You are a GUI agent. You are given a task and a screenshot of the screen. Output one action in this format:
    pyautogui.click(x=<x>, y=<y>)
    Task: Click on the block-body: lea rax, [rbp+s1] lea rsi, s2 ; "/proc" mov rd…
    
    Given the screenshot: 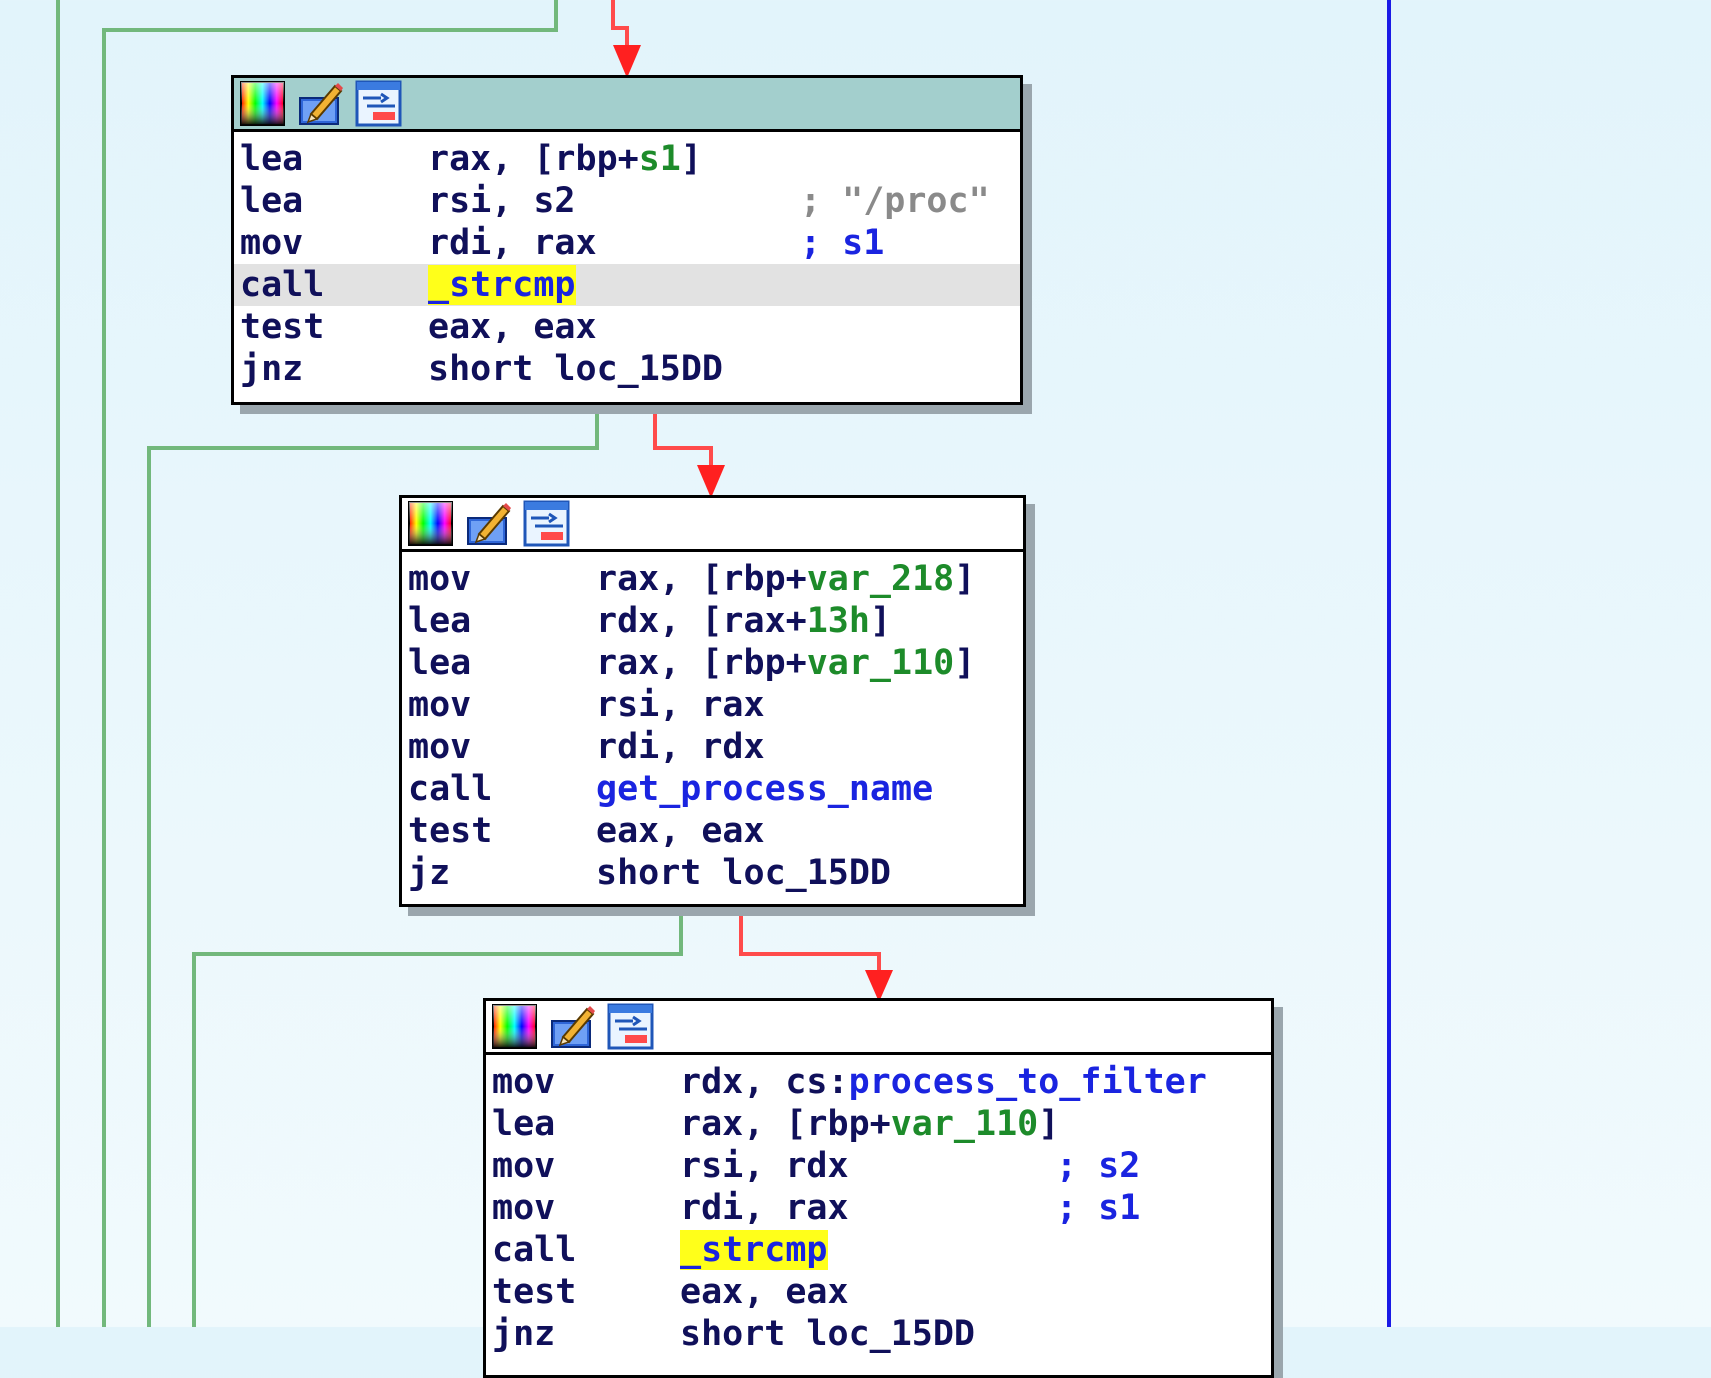 What is the action you would take?
    pyautogui.click(x=627, y=261)
    